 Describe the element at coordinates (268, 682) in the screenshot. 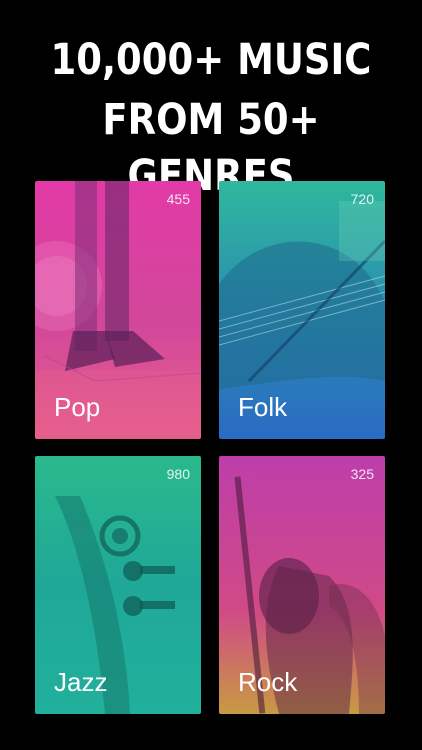

I see `genre-label: Rock` at that location.